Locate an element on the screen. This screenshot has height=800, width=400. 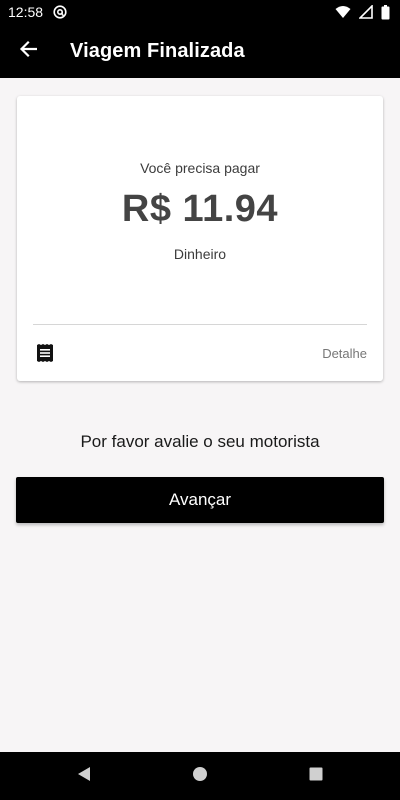
battery-icon is located at coordinates (385, 12).